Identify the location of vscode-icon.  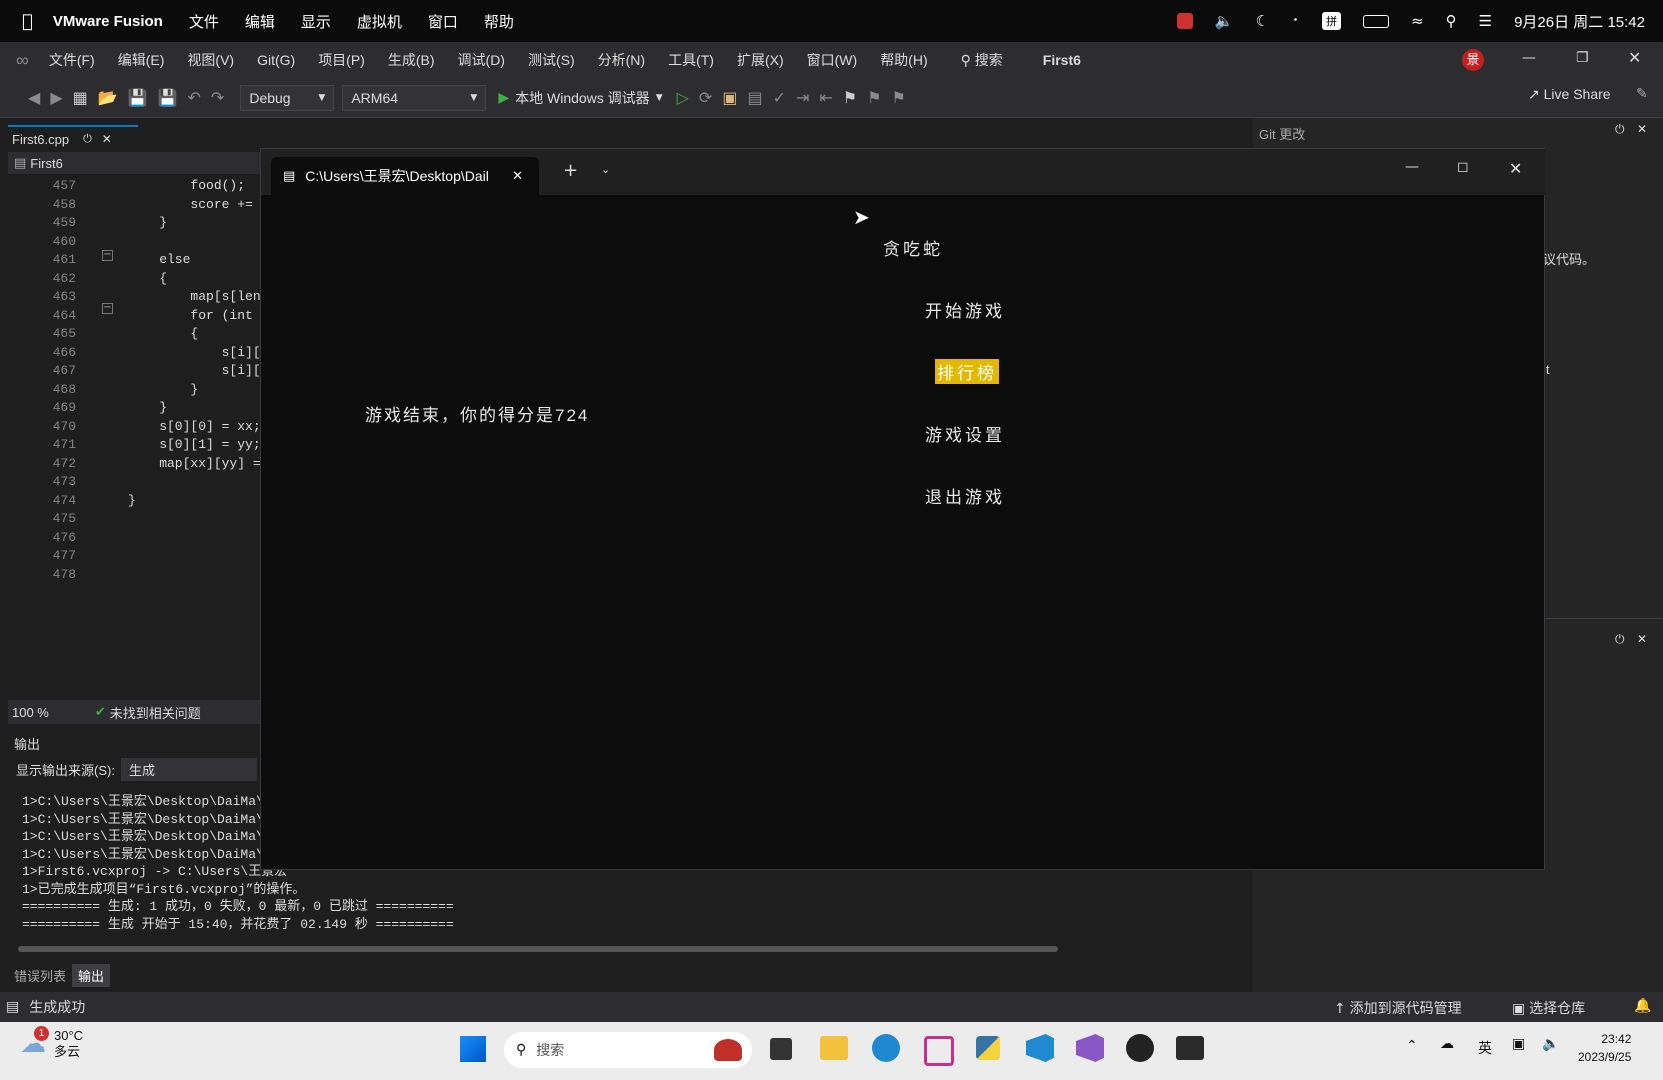
(1040, 1048).